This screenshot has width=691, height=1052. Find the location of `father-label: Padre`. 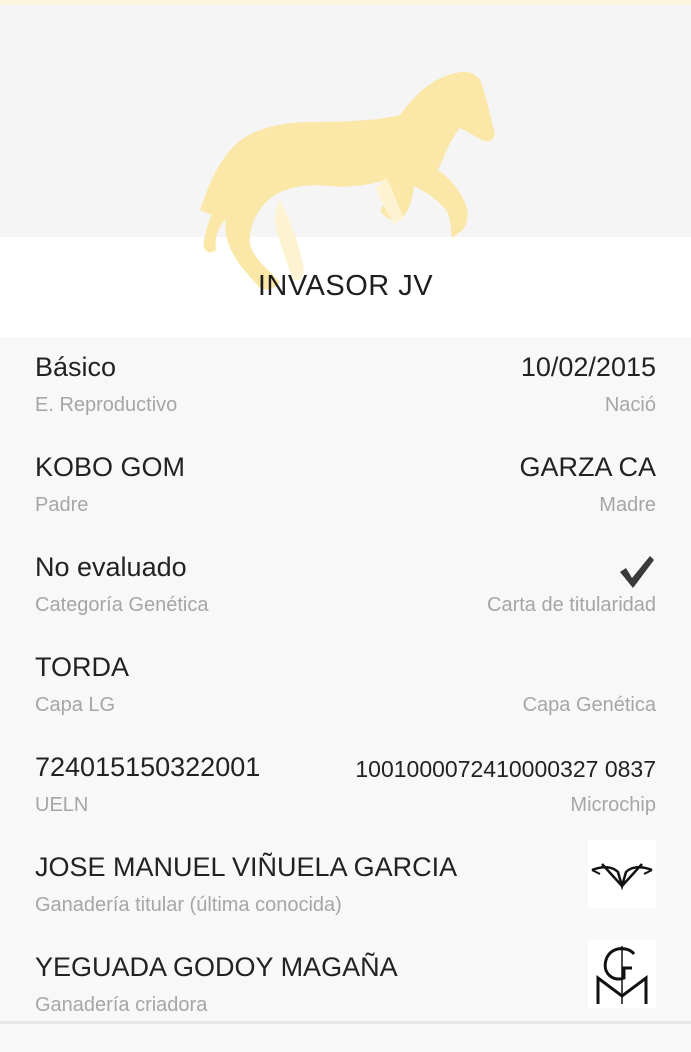

father-label: Padre is located at coordinates (62, 505).